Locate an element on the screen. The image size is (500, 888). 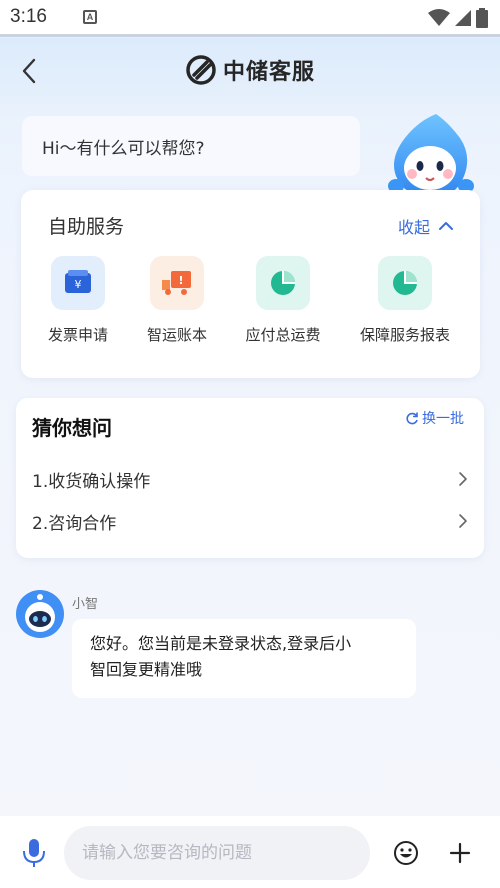
service-payable-freight: 应付总运费 is located at coordinates (283, 300).